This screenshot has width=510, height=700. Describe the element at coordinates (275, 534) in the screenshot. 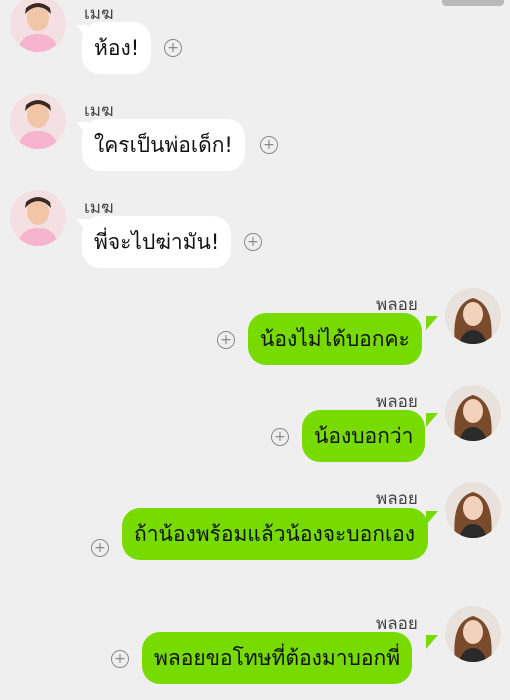

I see `message-bubble: ถ้าน้องพร้อมแล้วน้องจะบอกเอง` at that location.